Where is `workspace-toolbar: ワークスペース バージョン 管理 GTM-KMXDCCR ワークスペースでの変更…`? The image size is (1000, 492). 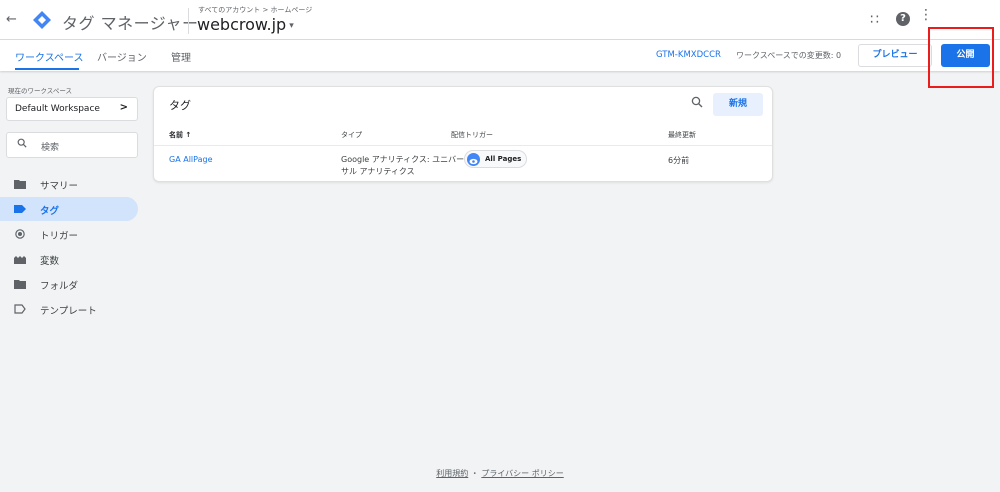 workspace-toolbar: ワークスペース バージョン 管理 GTM-KMXDCCR ワークスペースでの変更… is located at coordinates (500, 55).